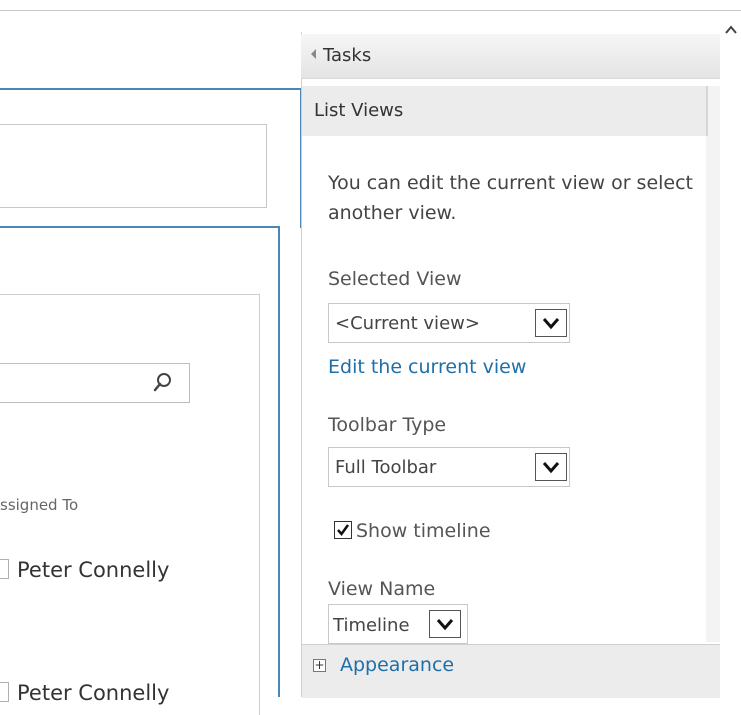  I want to click on section-title: List Views, so click(359, 110).